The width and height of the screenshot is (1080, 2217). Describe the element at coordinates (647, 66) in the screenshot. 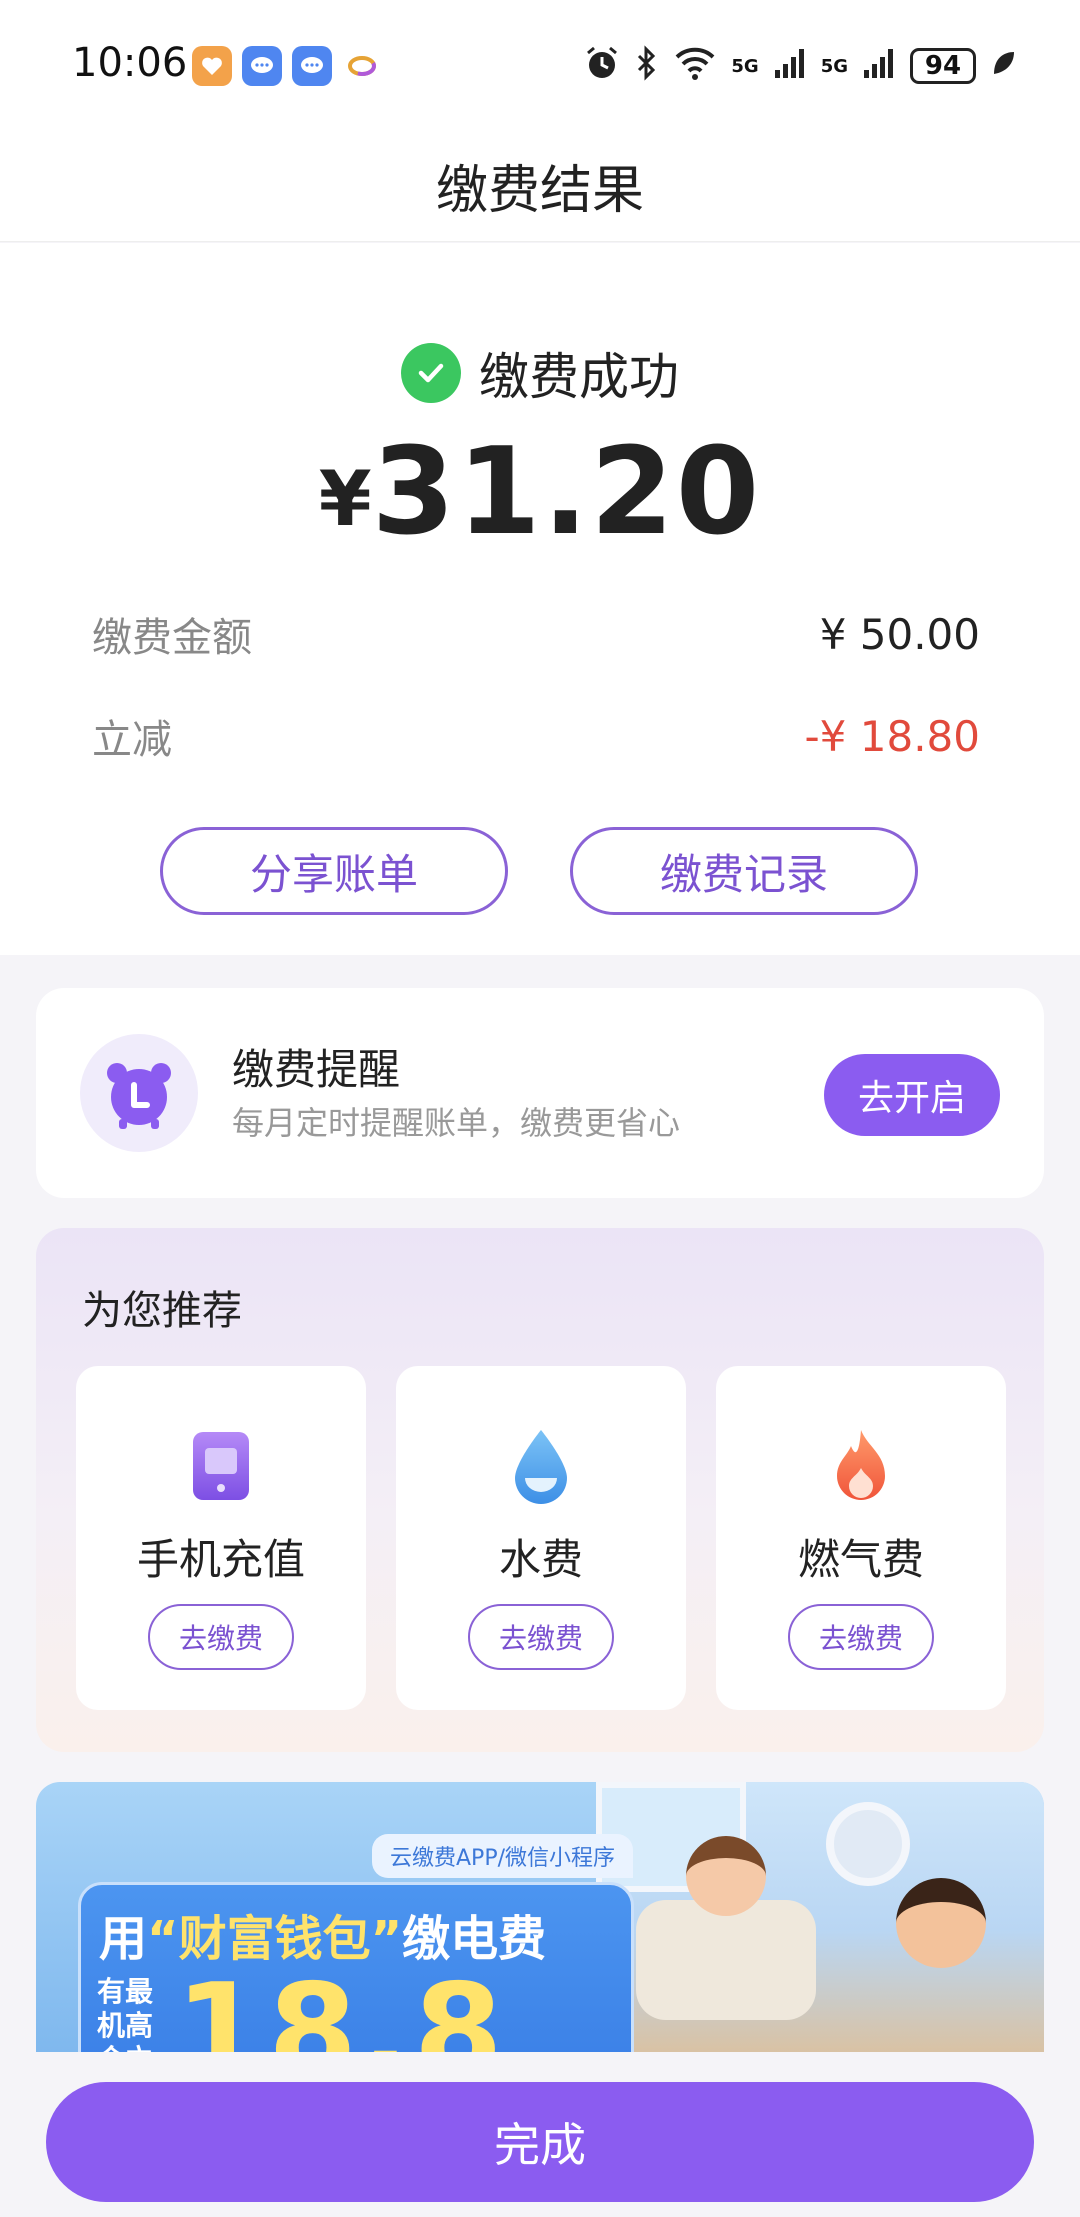

I see `bluetooth-icon` at that location.